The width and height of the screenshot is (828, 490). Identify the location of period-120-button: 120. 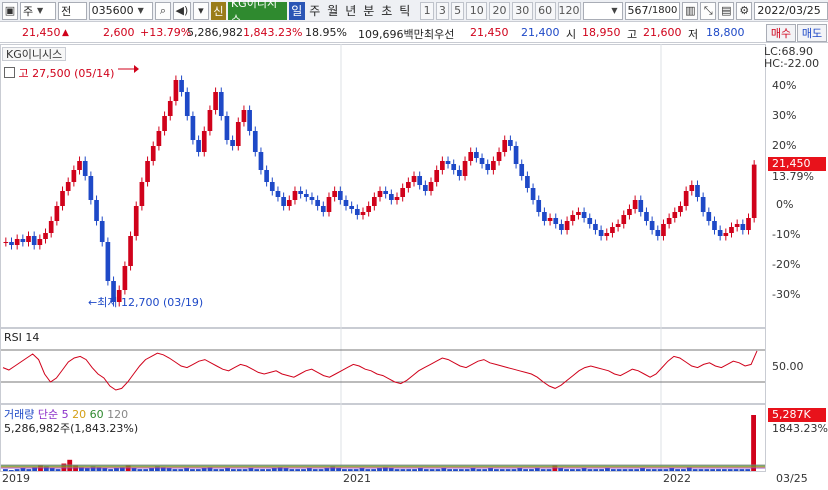
(569, 10).